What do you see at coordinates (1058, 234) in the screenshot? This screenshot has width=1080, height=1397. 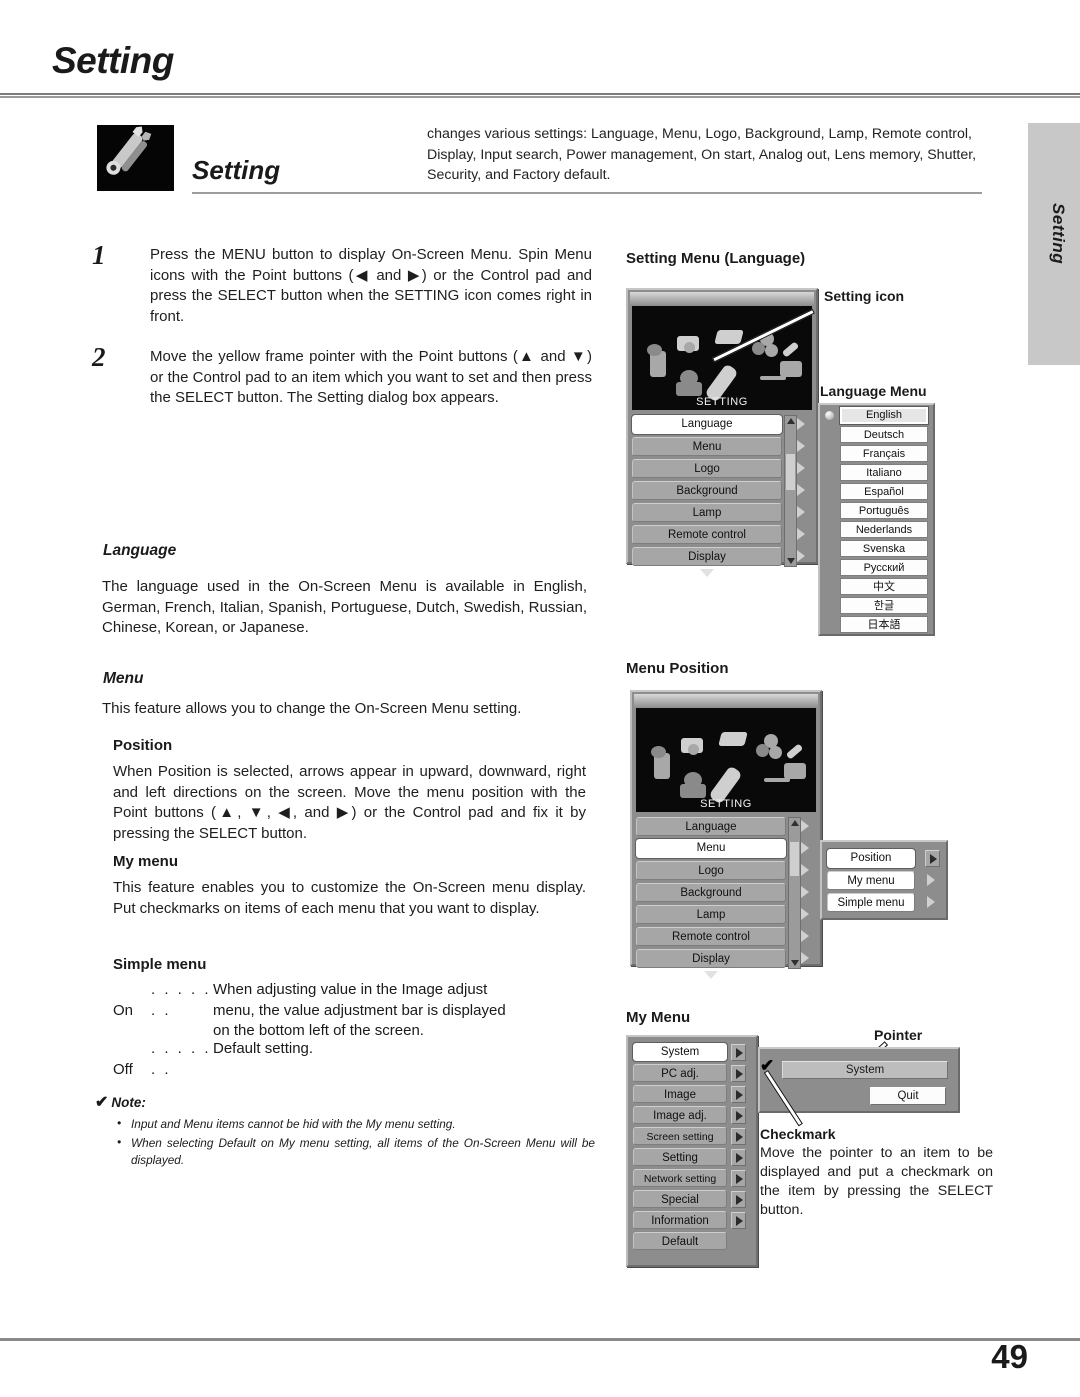 I see `side-tab-label: Setting` at bounding box center [1058, 234].